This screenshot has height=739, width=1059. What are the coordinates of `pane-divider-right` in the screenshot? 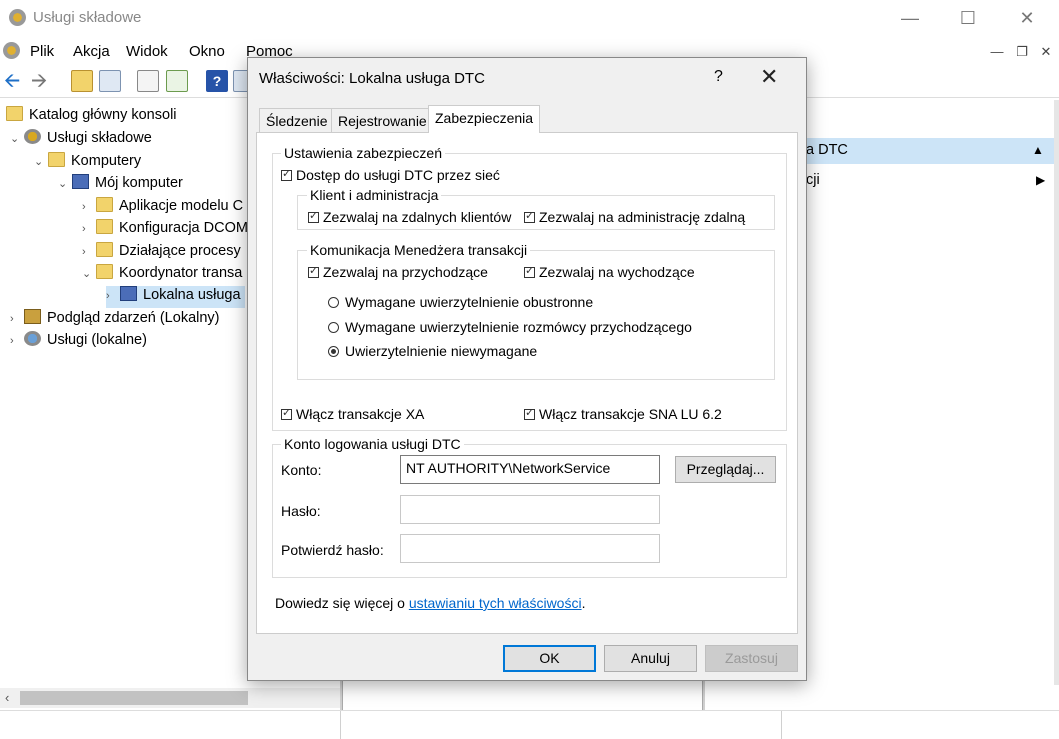 It's located at (704, 696).